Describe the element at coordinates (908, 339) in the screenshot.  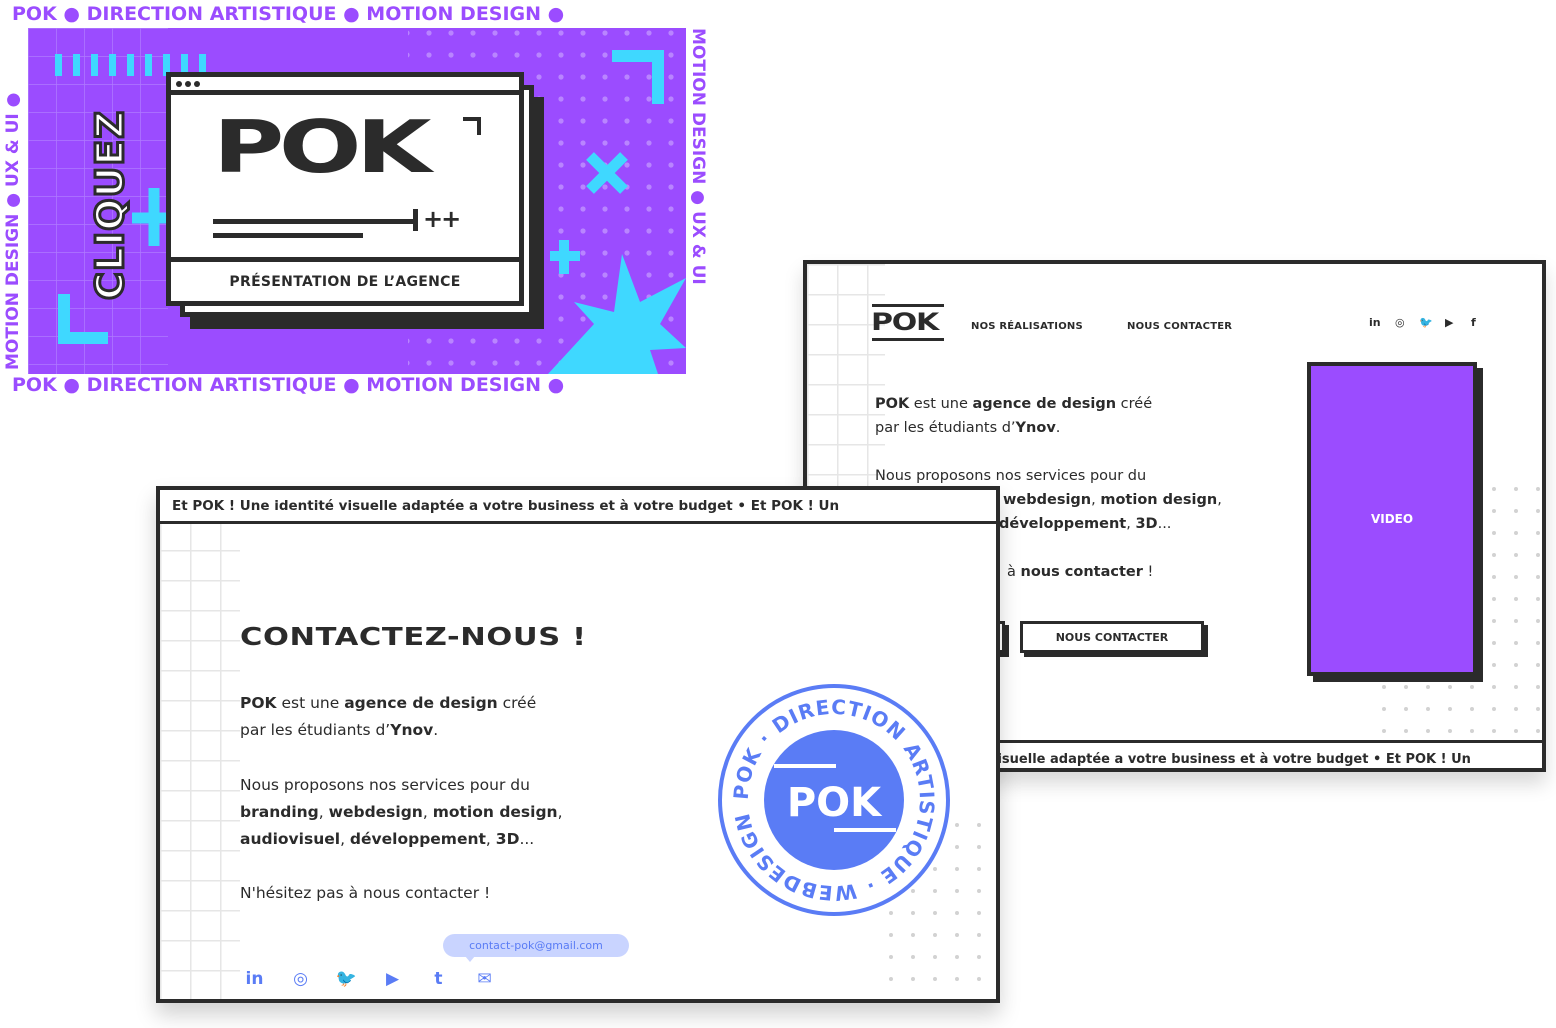
I see `site-logo-bottom-rule` at that location.